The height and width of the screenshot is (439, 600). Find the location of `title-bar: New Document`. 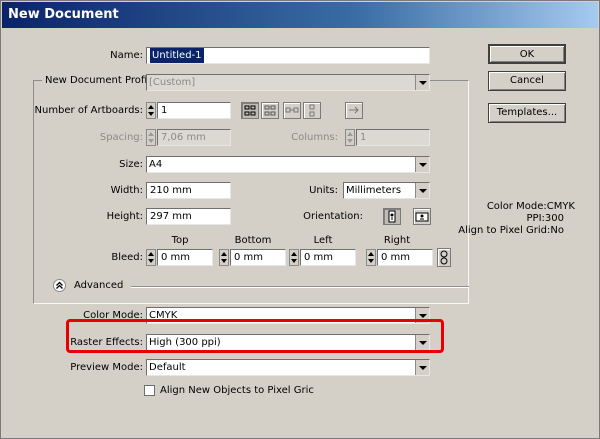

title-bar: New Document is located at coordinates (300, 15).